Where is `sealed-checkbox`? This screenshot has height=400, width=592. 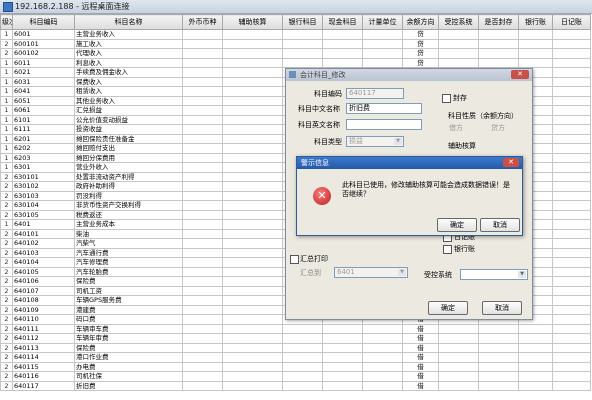 sealed-checkbox is located at coordinates (446, 98).